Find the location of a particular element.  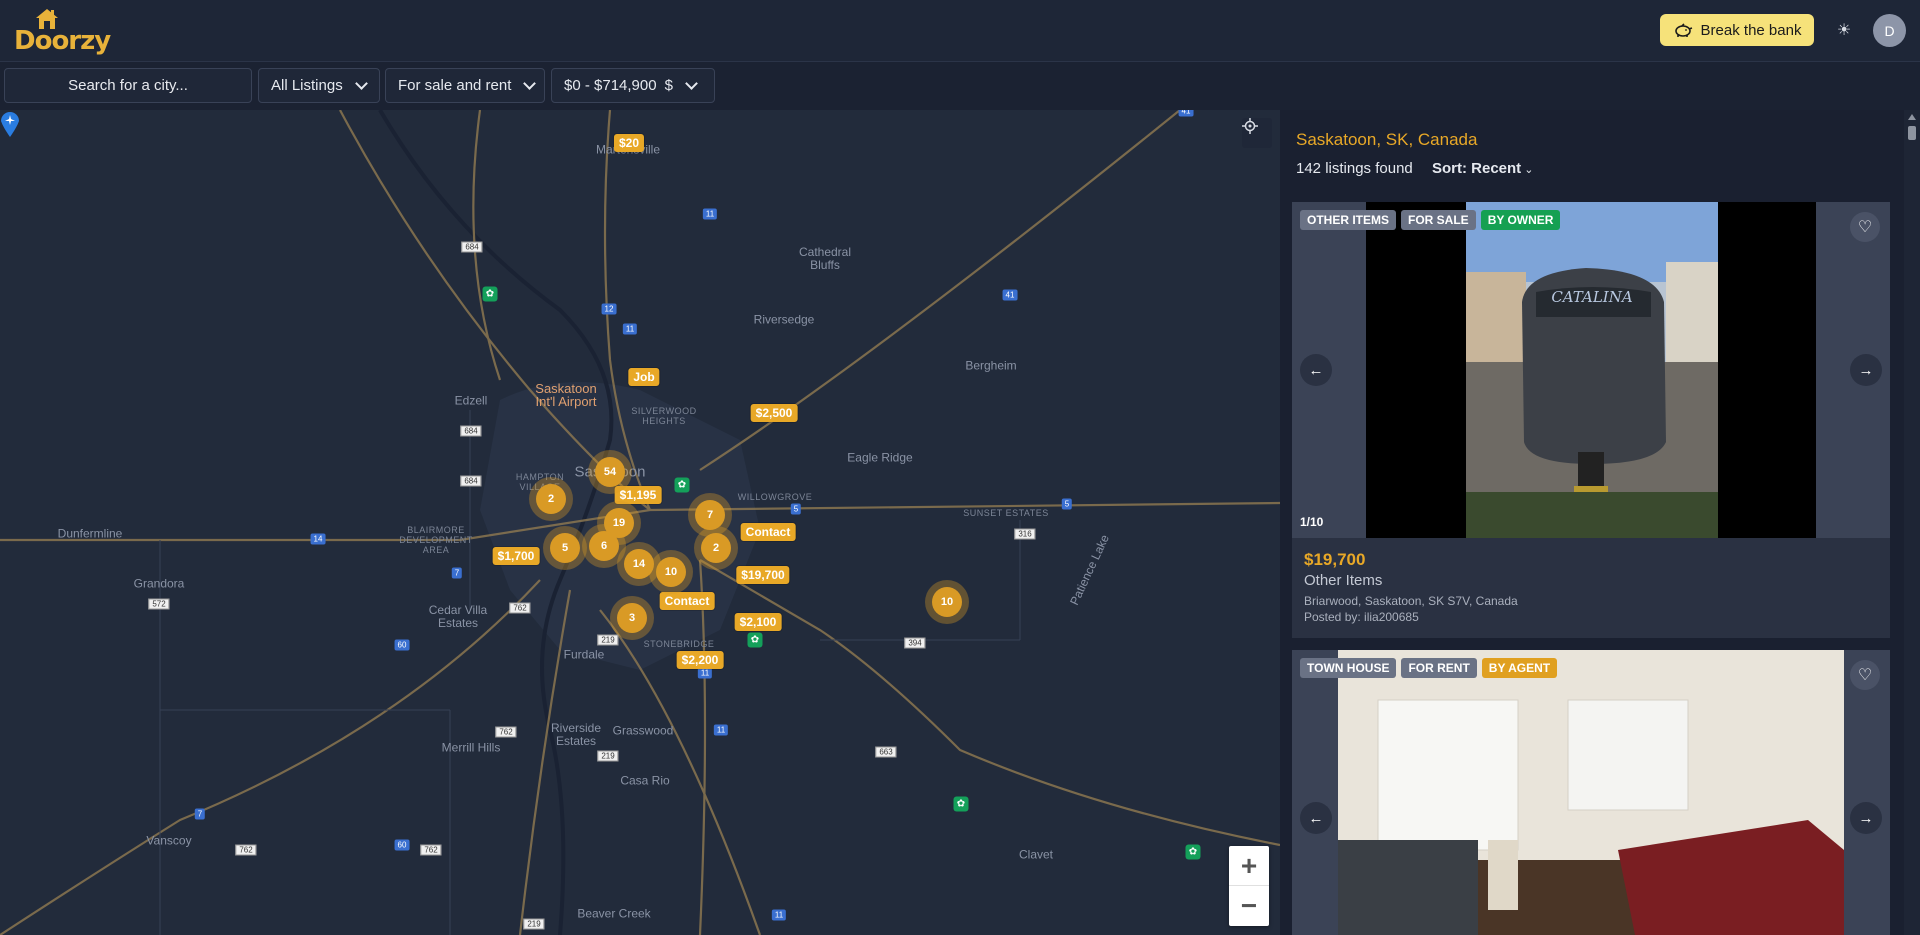

break-the-bank-button: Break the bank is located at coordinates (1737, 30).